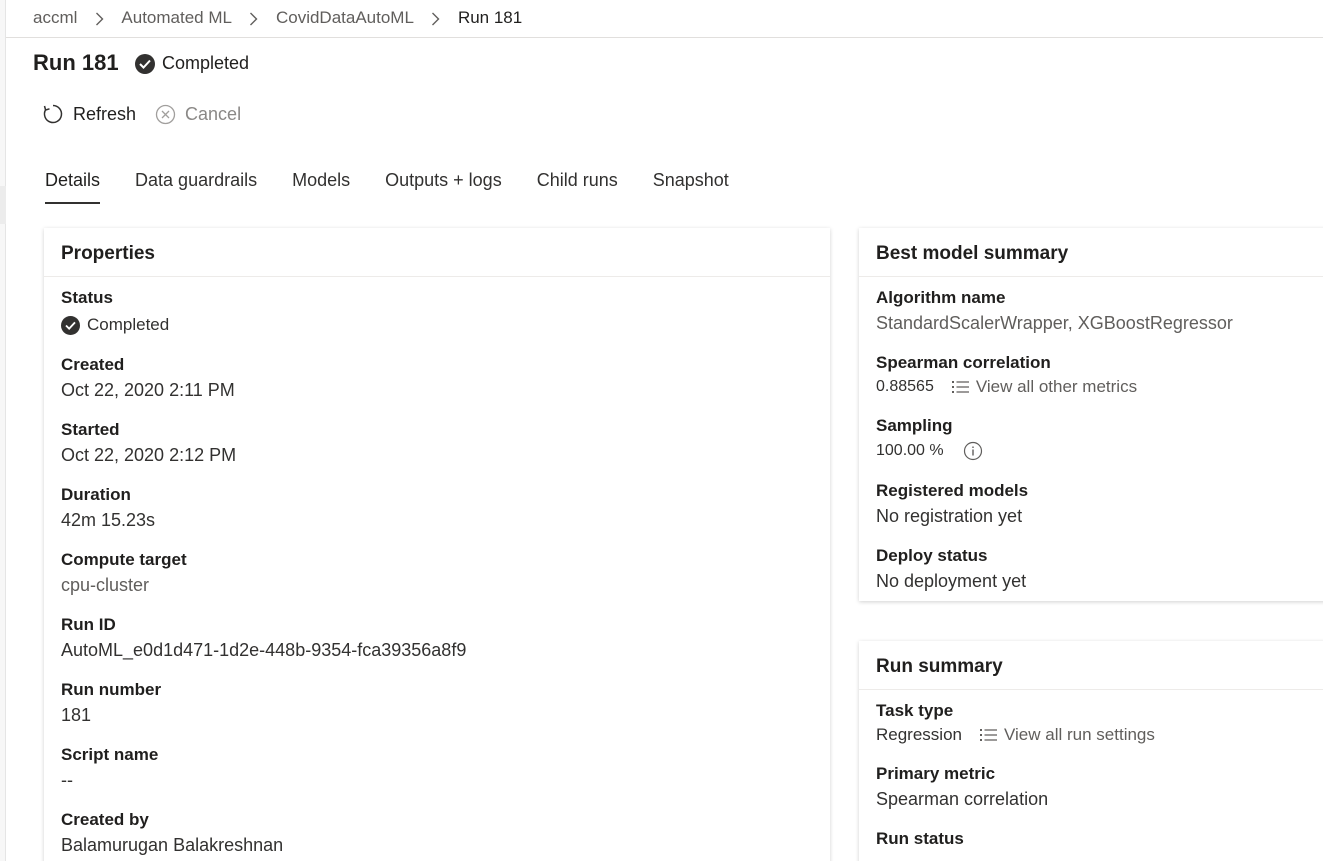 The height and width of the screenshot is (861, 1323). I want to click on created-field: Created Oct 22, 2020 2:11 PM, so click(148, 378).